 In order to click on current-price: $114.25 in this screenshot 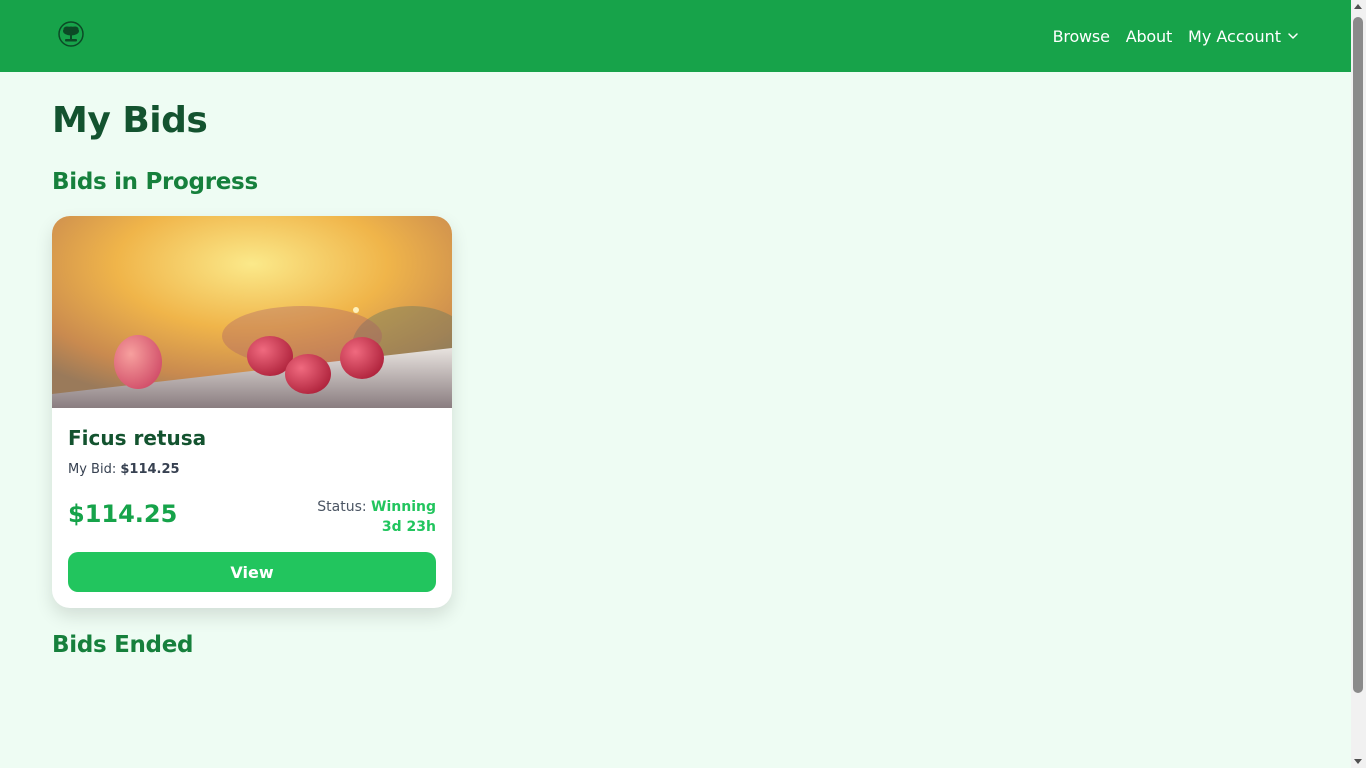, I will do `click(123, 514)`.